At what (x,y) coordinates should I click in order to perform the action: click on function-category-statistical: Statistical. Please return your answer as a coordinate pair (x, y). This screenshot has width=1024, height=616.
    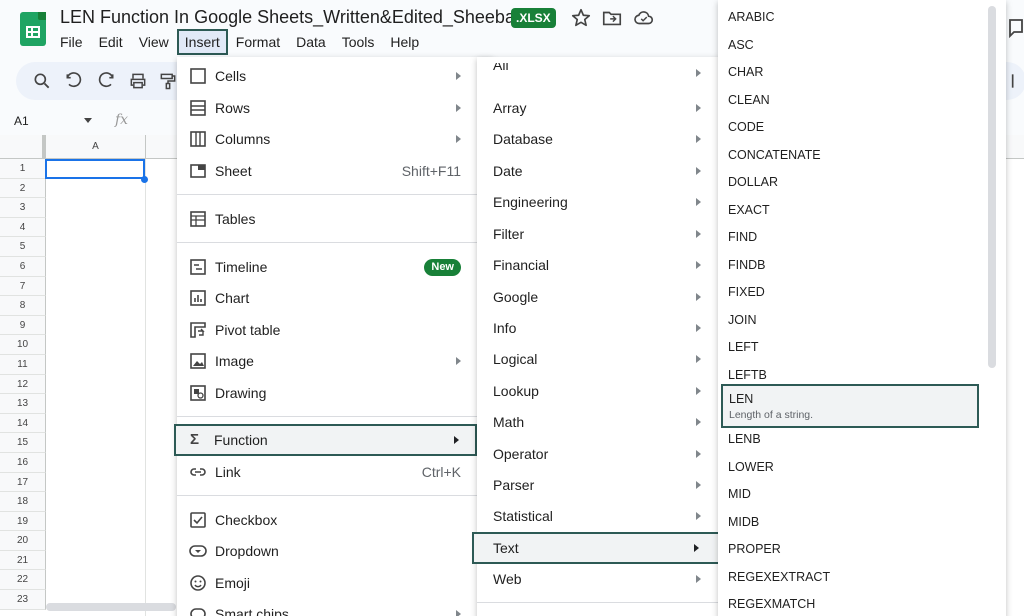
    Looking at the image, I should click on (599, 516).